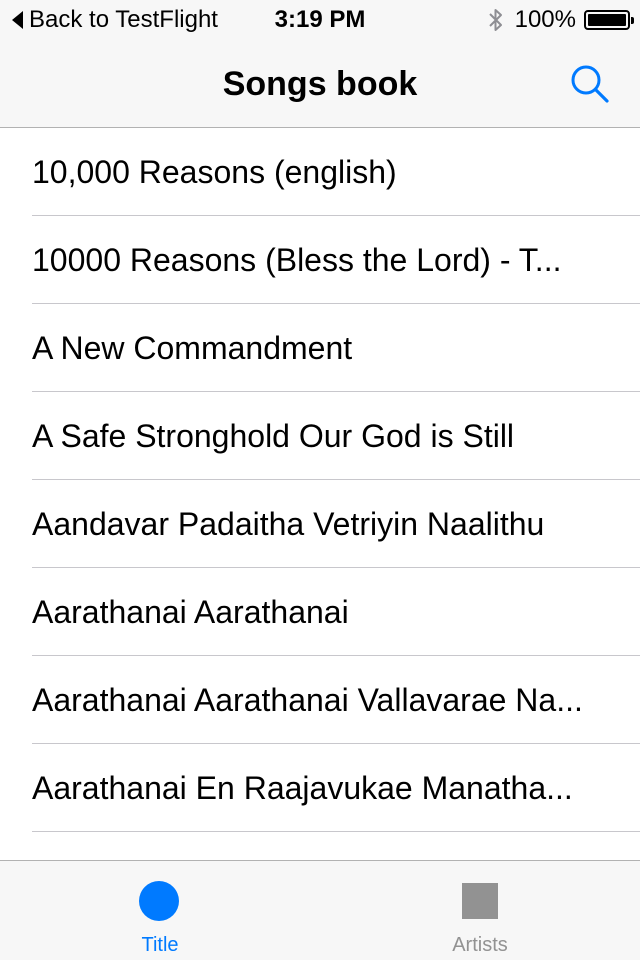 Image resolution: width=640 pixels, height=961 pixels. I want to click on list-item: A Safe Stronghold Our God is Still, so click(336, 436).